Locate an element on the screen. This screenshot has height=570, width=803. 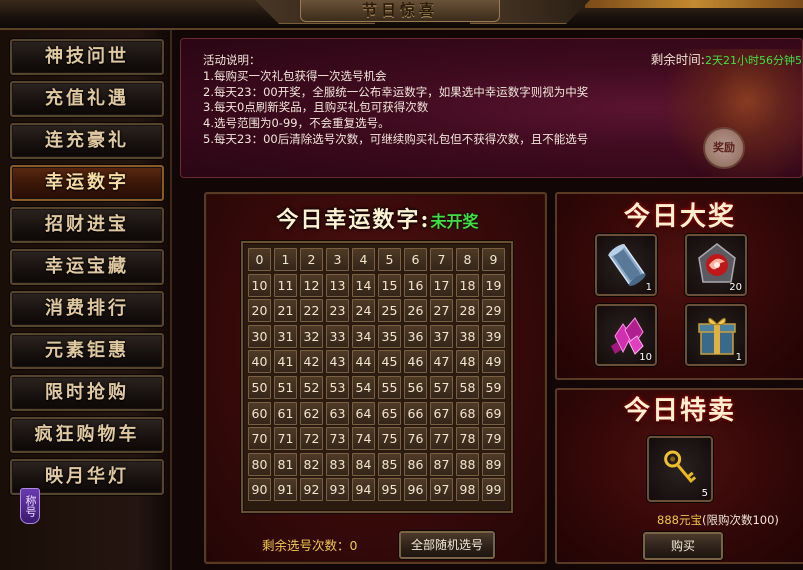
number-cell: 43 is located at coordinates (337, 362).